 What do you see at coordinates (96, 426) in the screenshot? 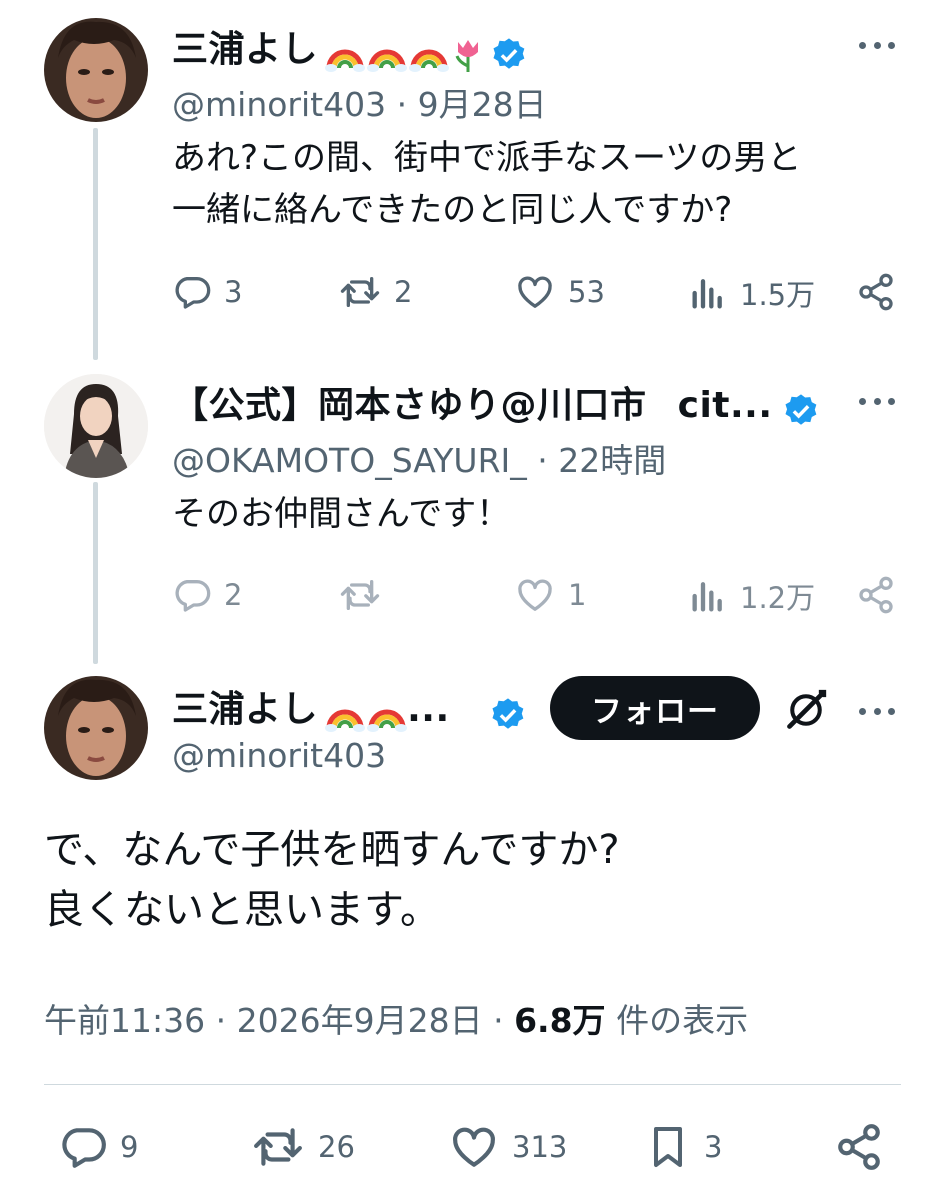
I see `avatar-okamoto` at bounding box center [96, 426].